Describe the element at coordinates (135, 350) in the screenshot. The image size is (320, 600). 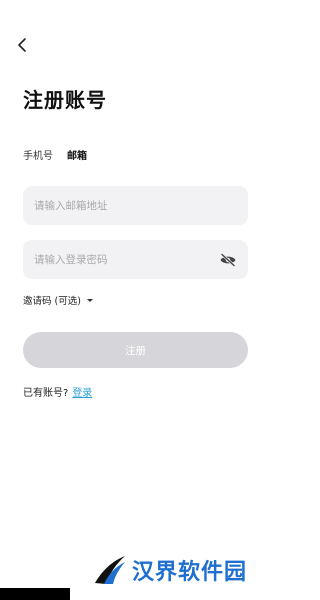
I see `register-button: 注册` at that location.